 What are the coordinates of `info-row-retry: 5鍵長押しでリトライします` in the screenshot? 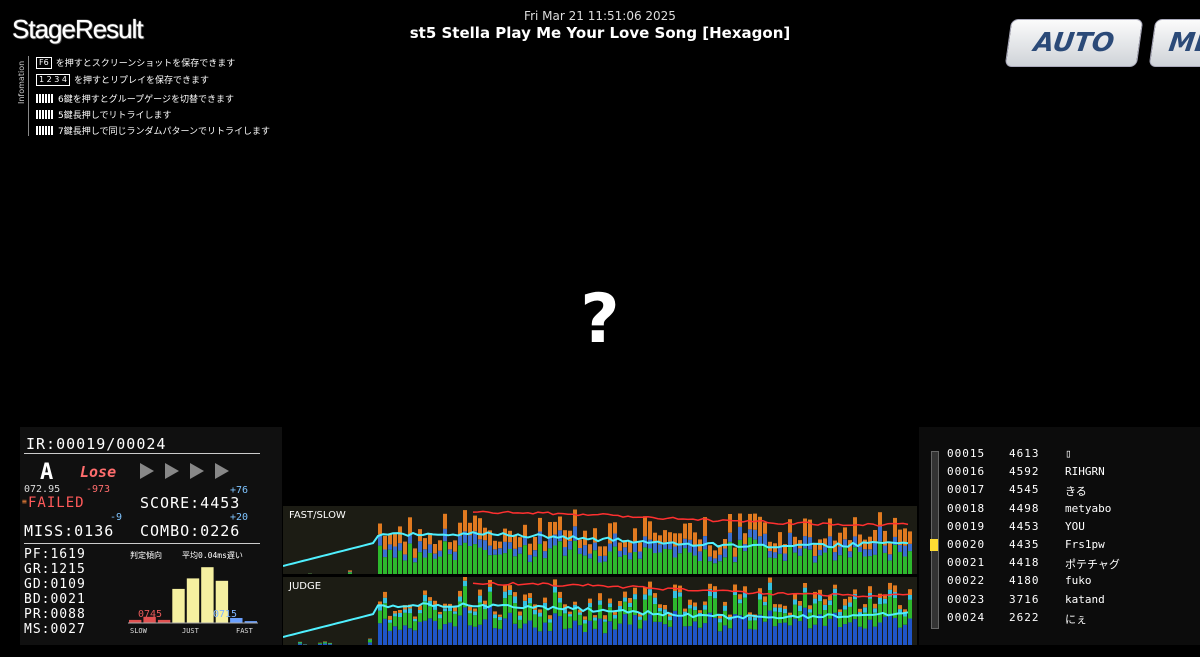 It's located at (103, 114).